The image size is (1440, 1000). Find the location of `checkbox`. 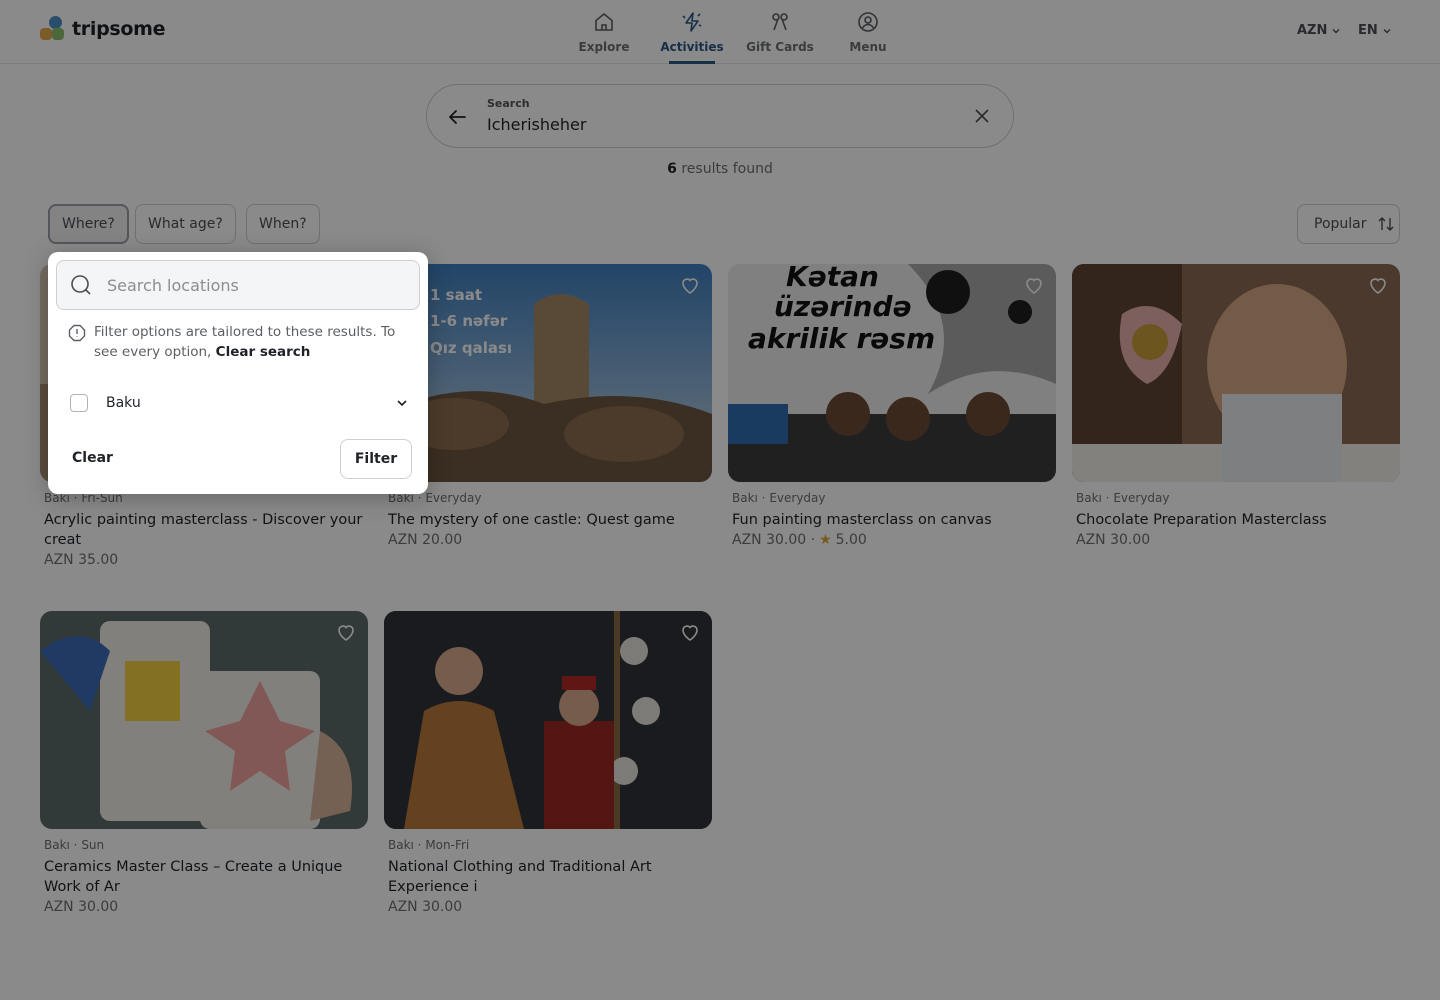

checkbox is located at coordinates (79, 403).